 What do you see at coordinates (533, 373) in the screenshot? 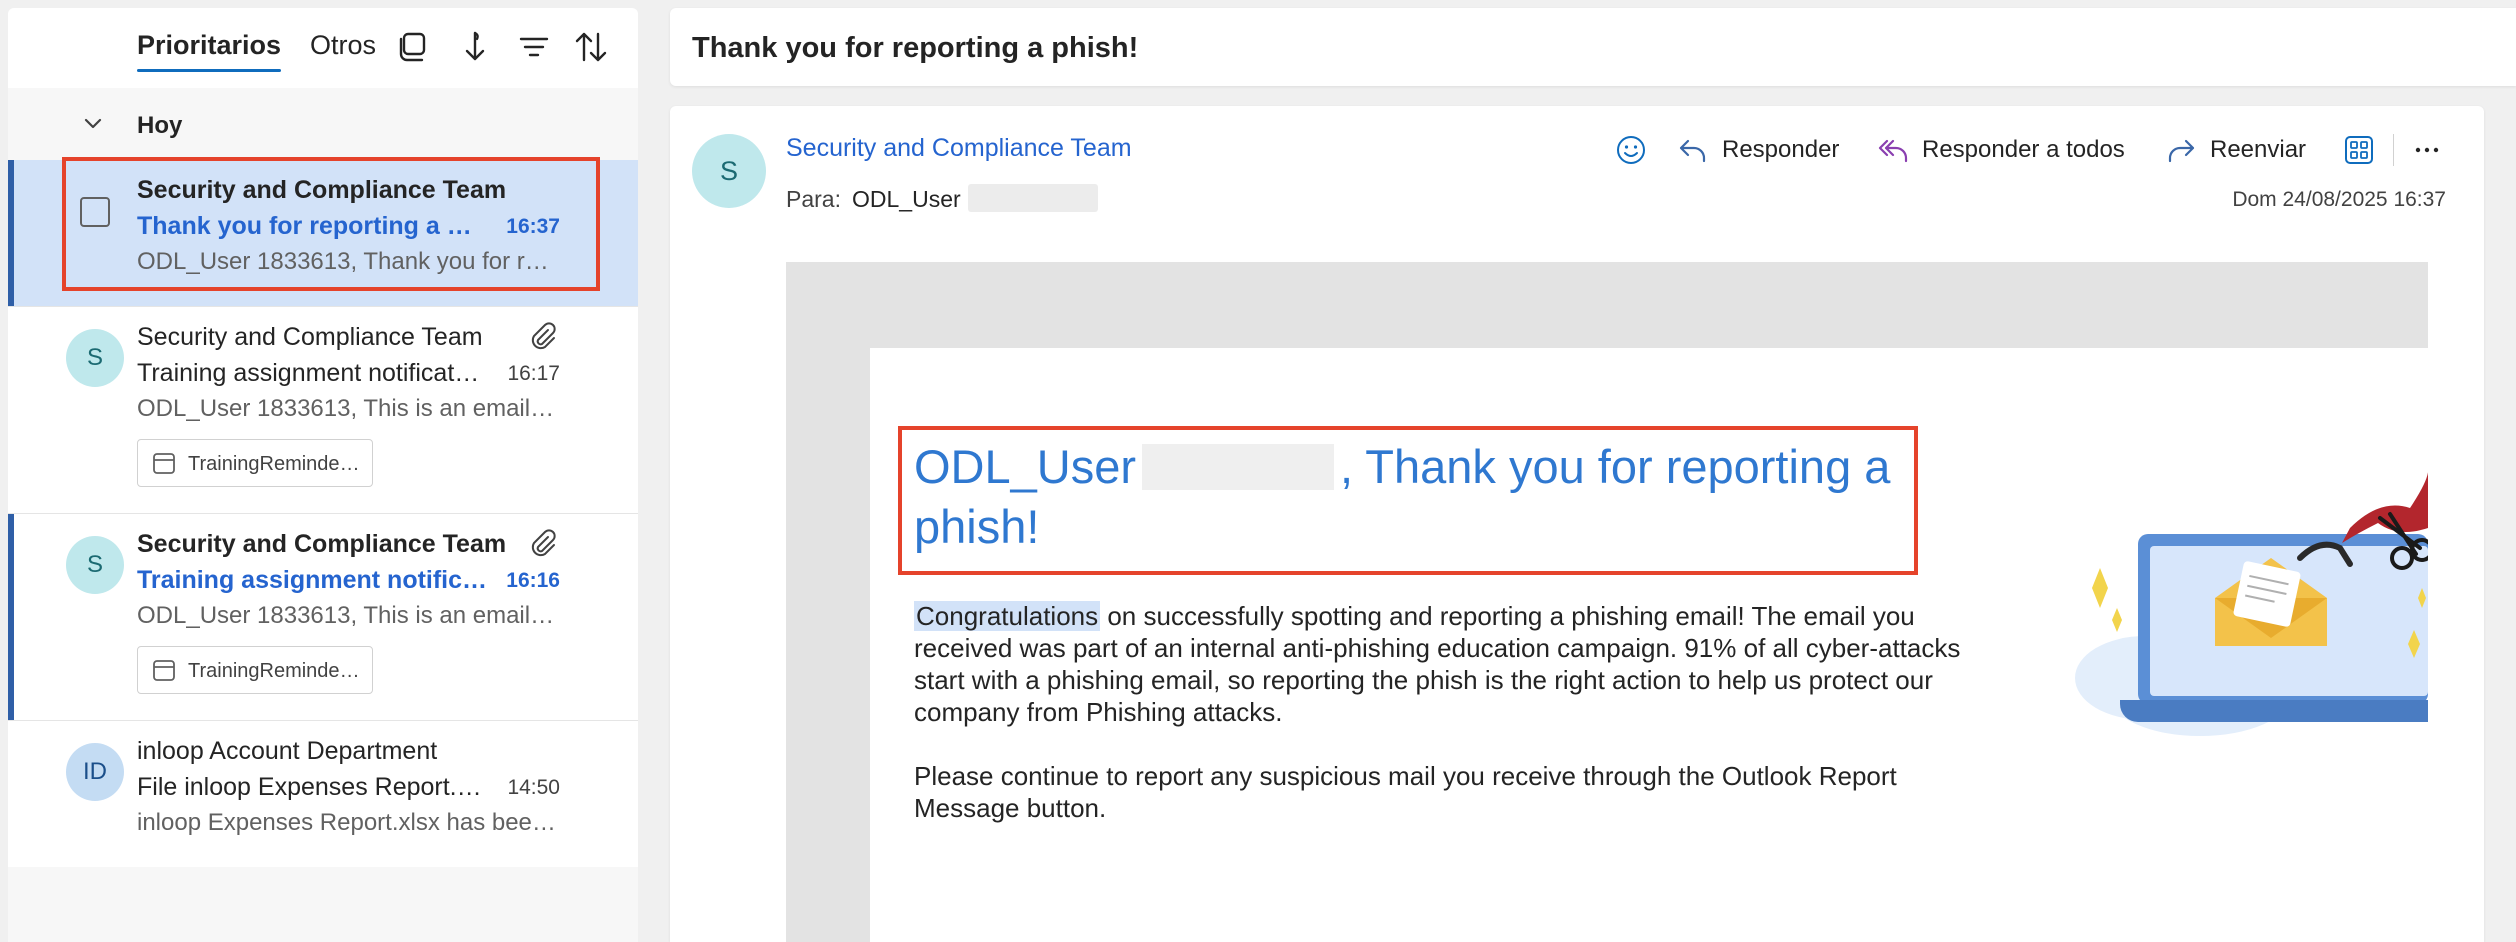
I see `message-time: 16:17` at bounding box center [533, 373].